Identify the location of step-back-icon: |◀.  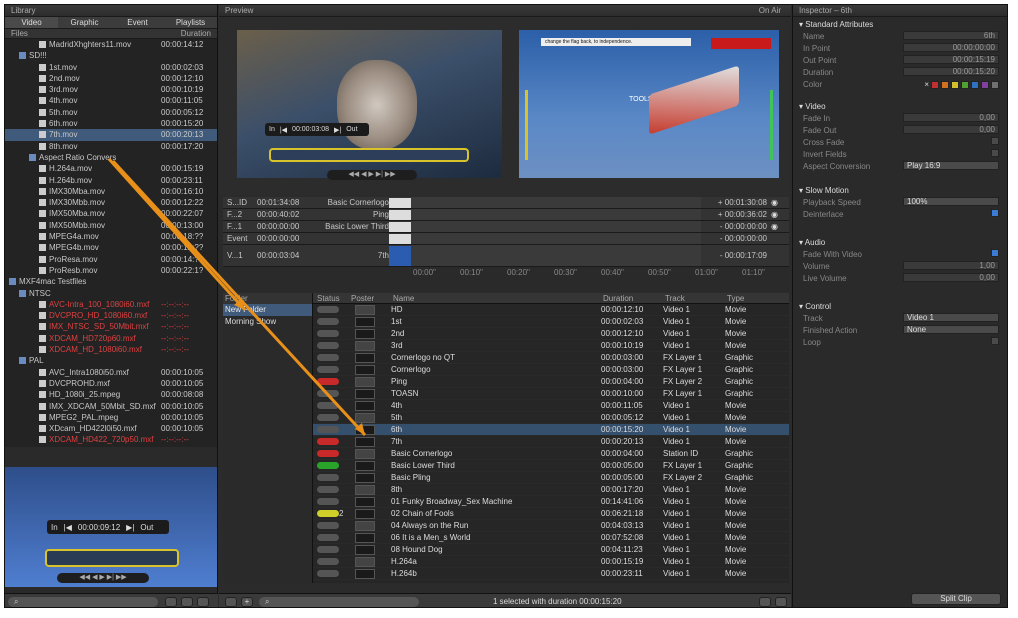
(68, 527).